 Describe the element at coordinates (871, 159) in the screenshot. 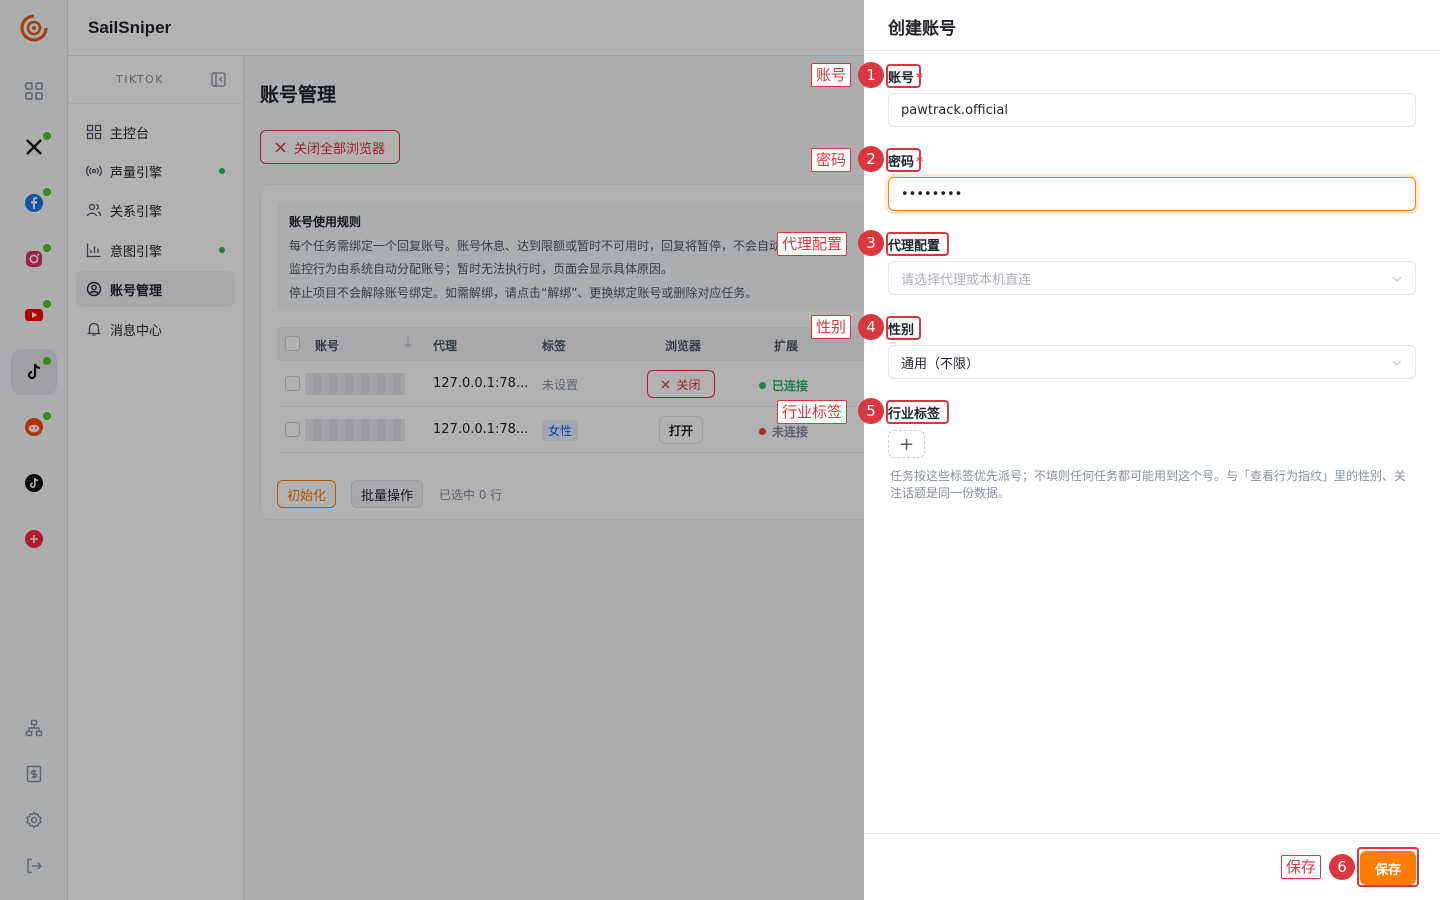

I see `annotation-number: 2` at that location.